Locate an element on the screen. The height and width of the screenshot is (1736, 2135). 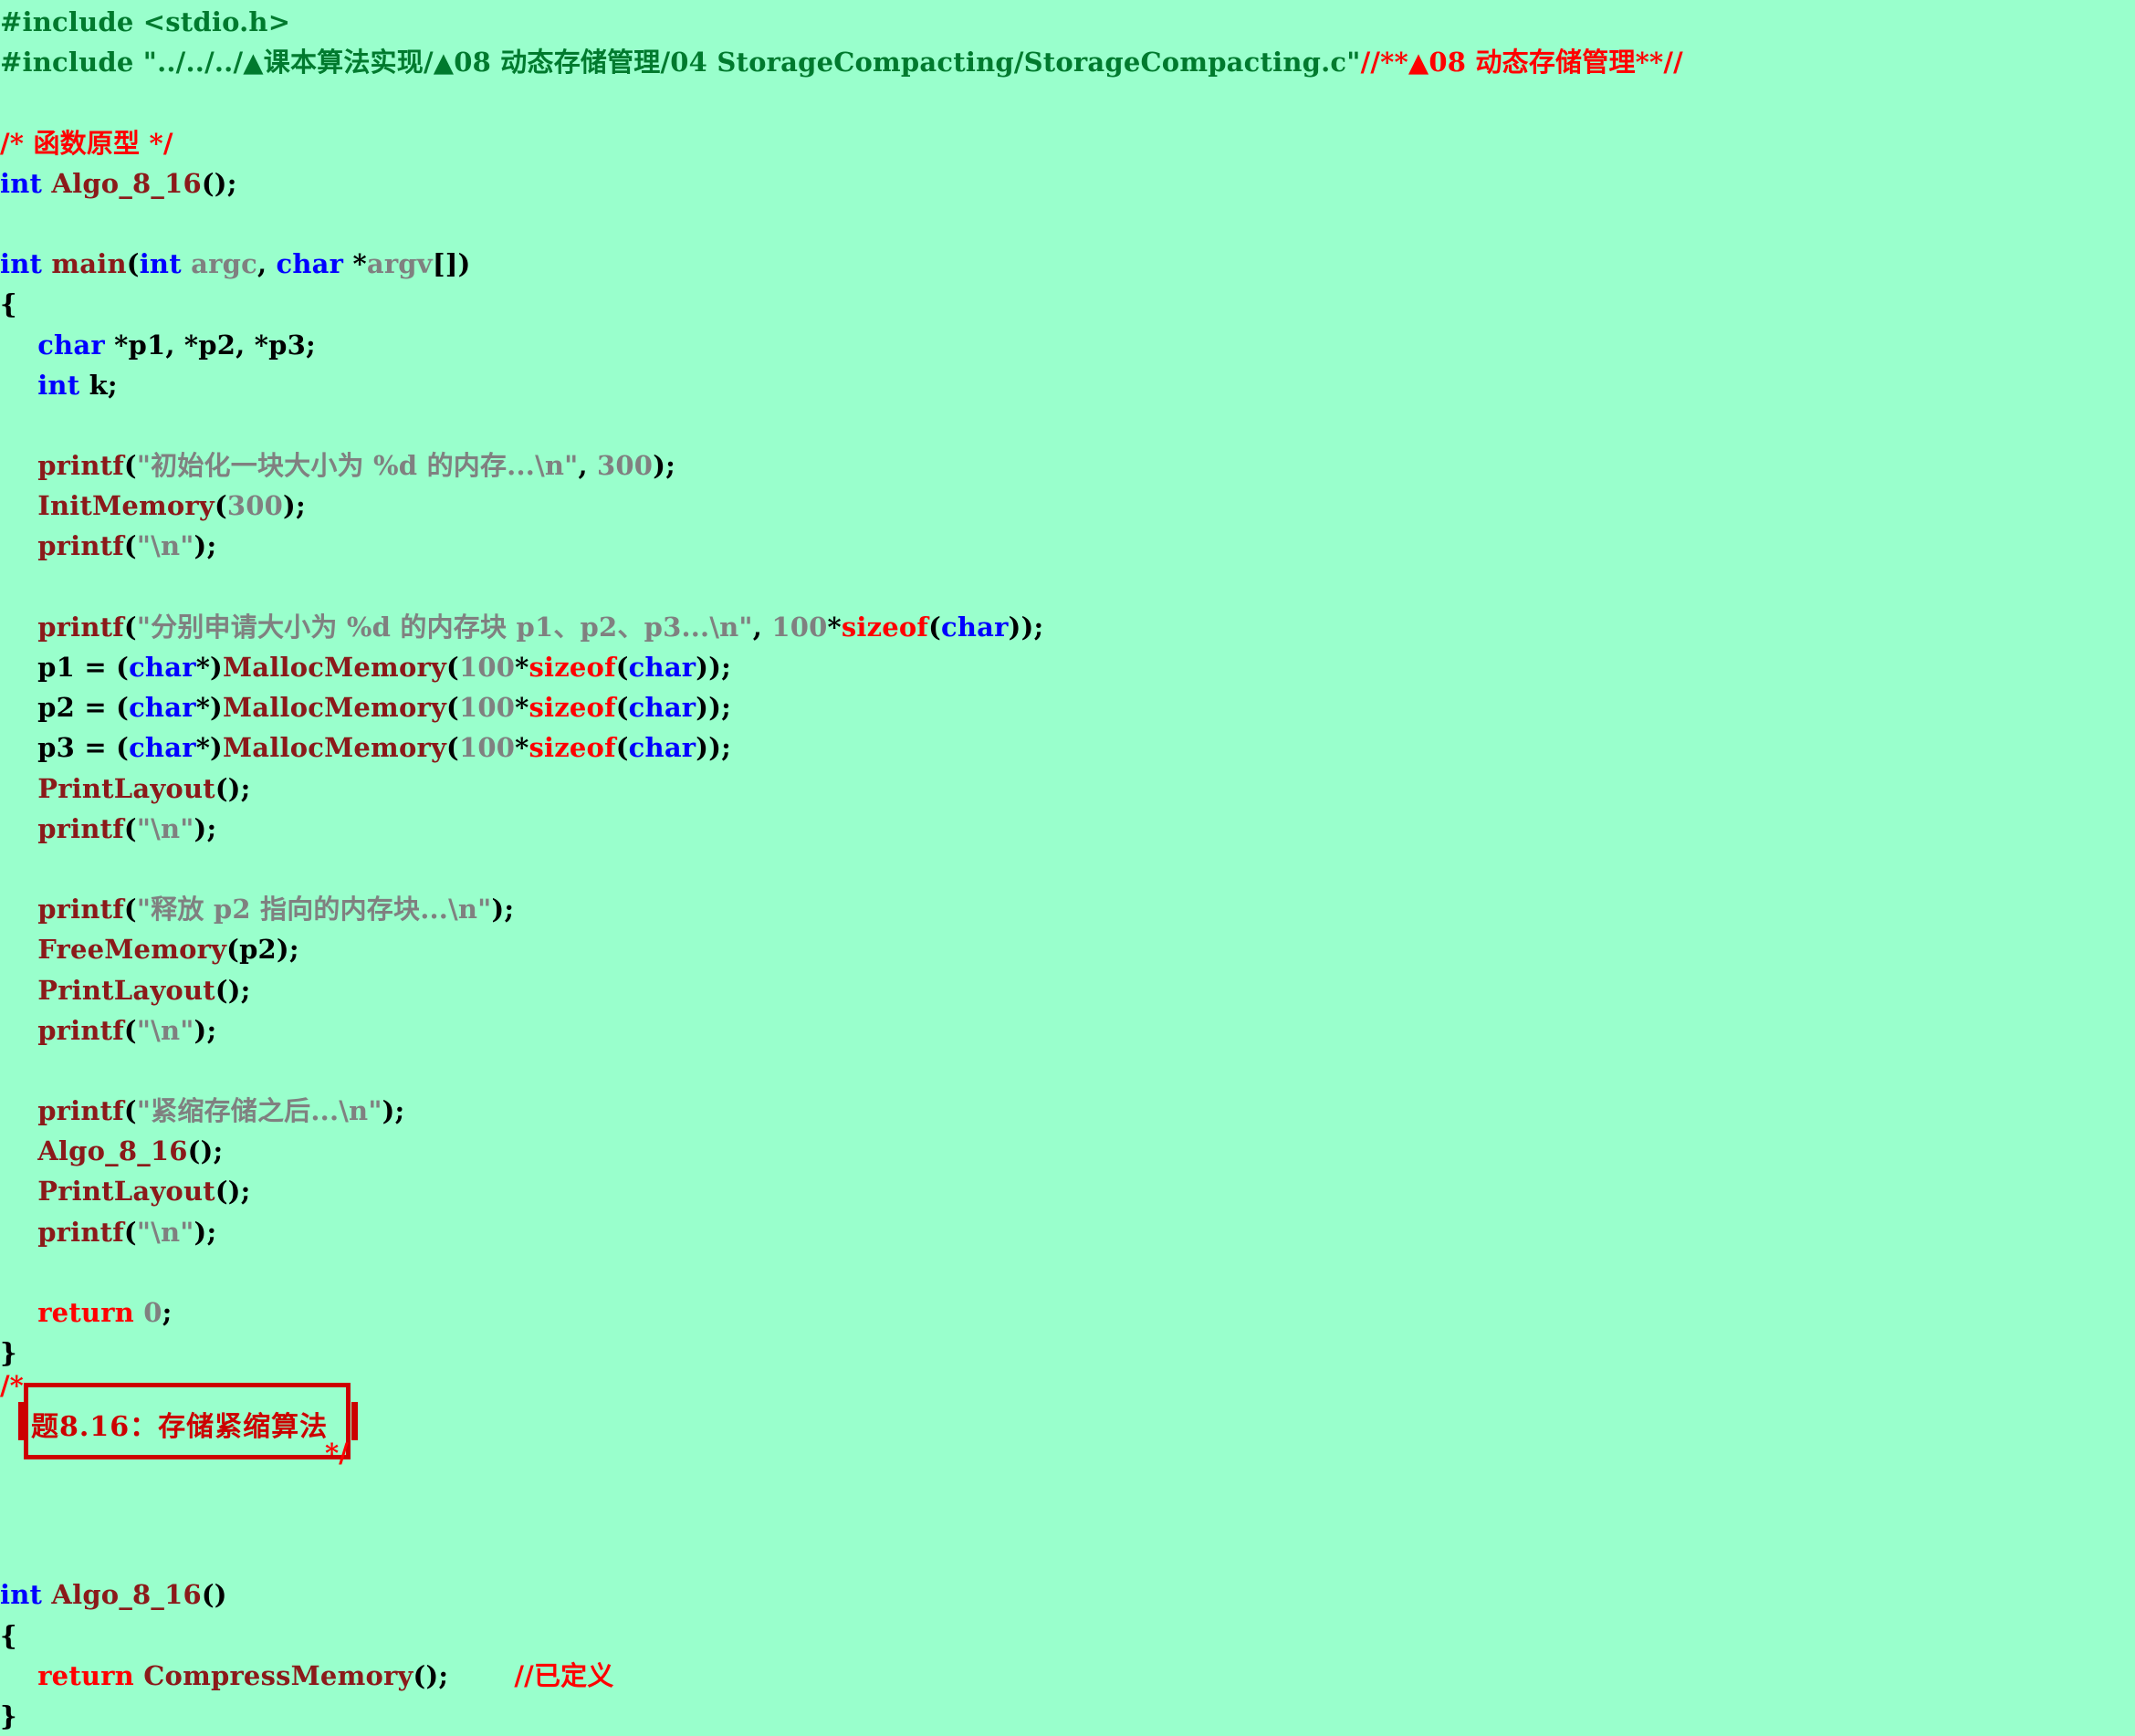
code-line: int k; is located at coordinates (841, 385).